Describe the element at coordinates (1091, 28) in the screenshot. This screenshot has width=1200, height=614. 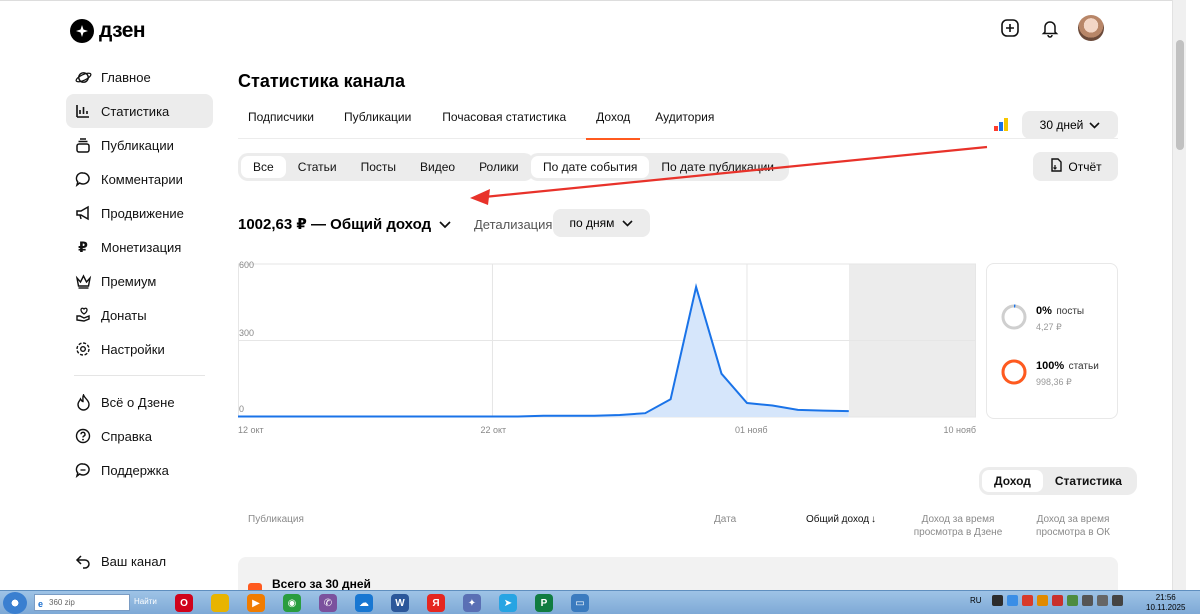
I see `avatar` at that location.